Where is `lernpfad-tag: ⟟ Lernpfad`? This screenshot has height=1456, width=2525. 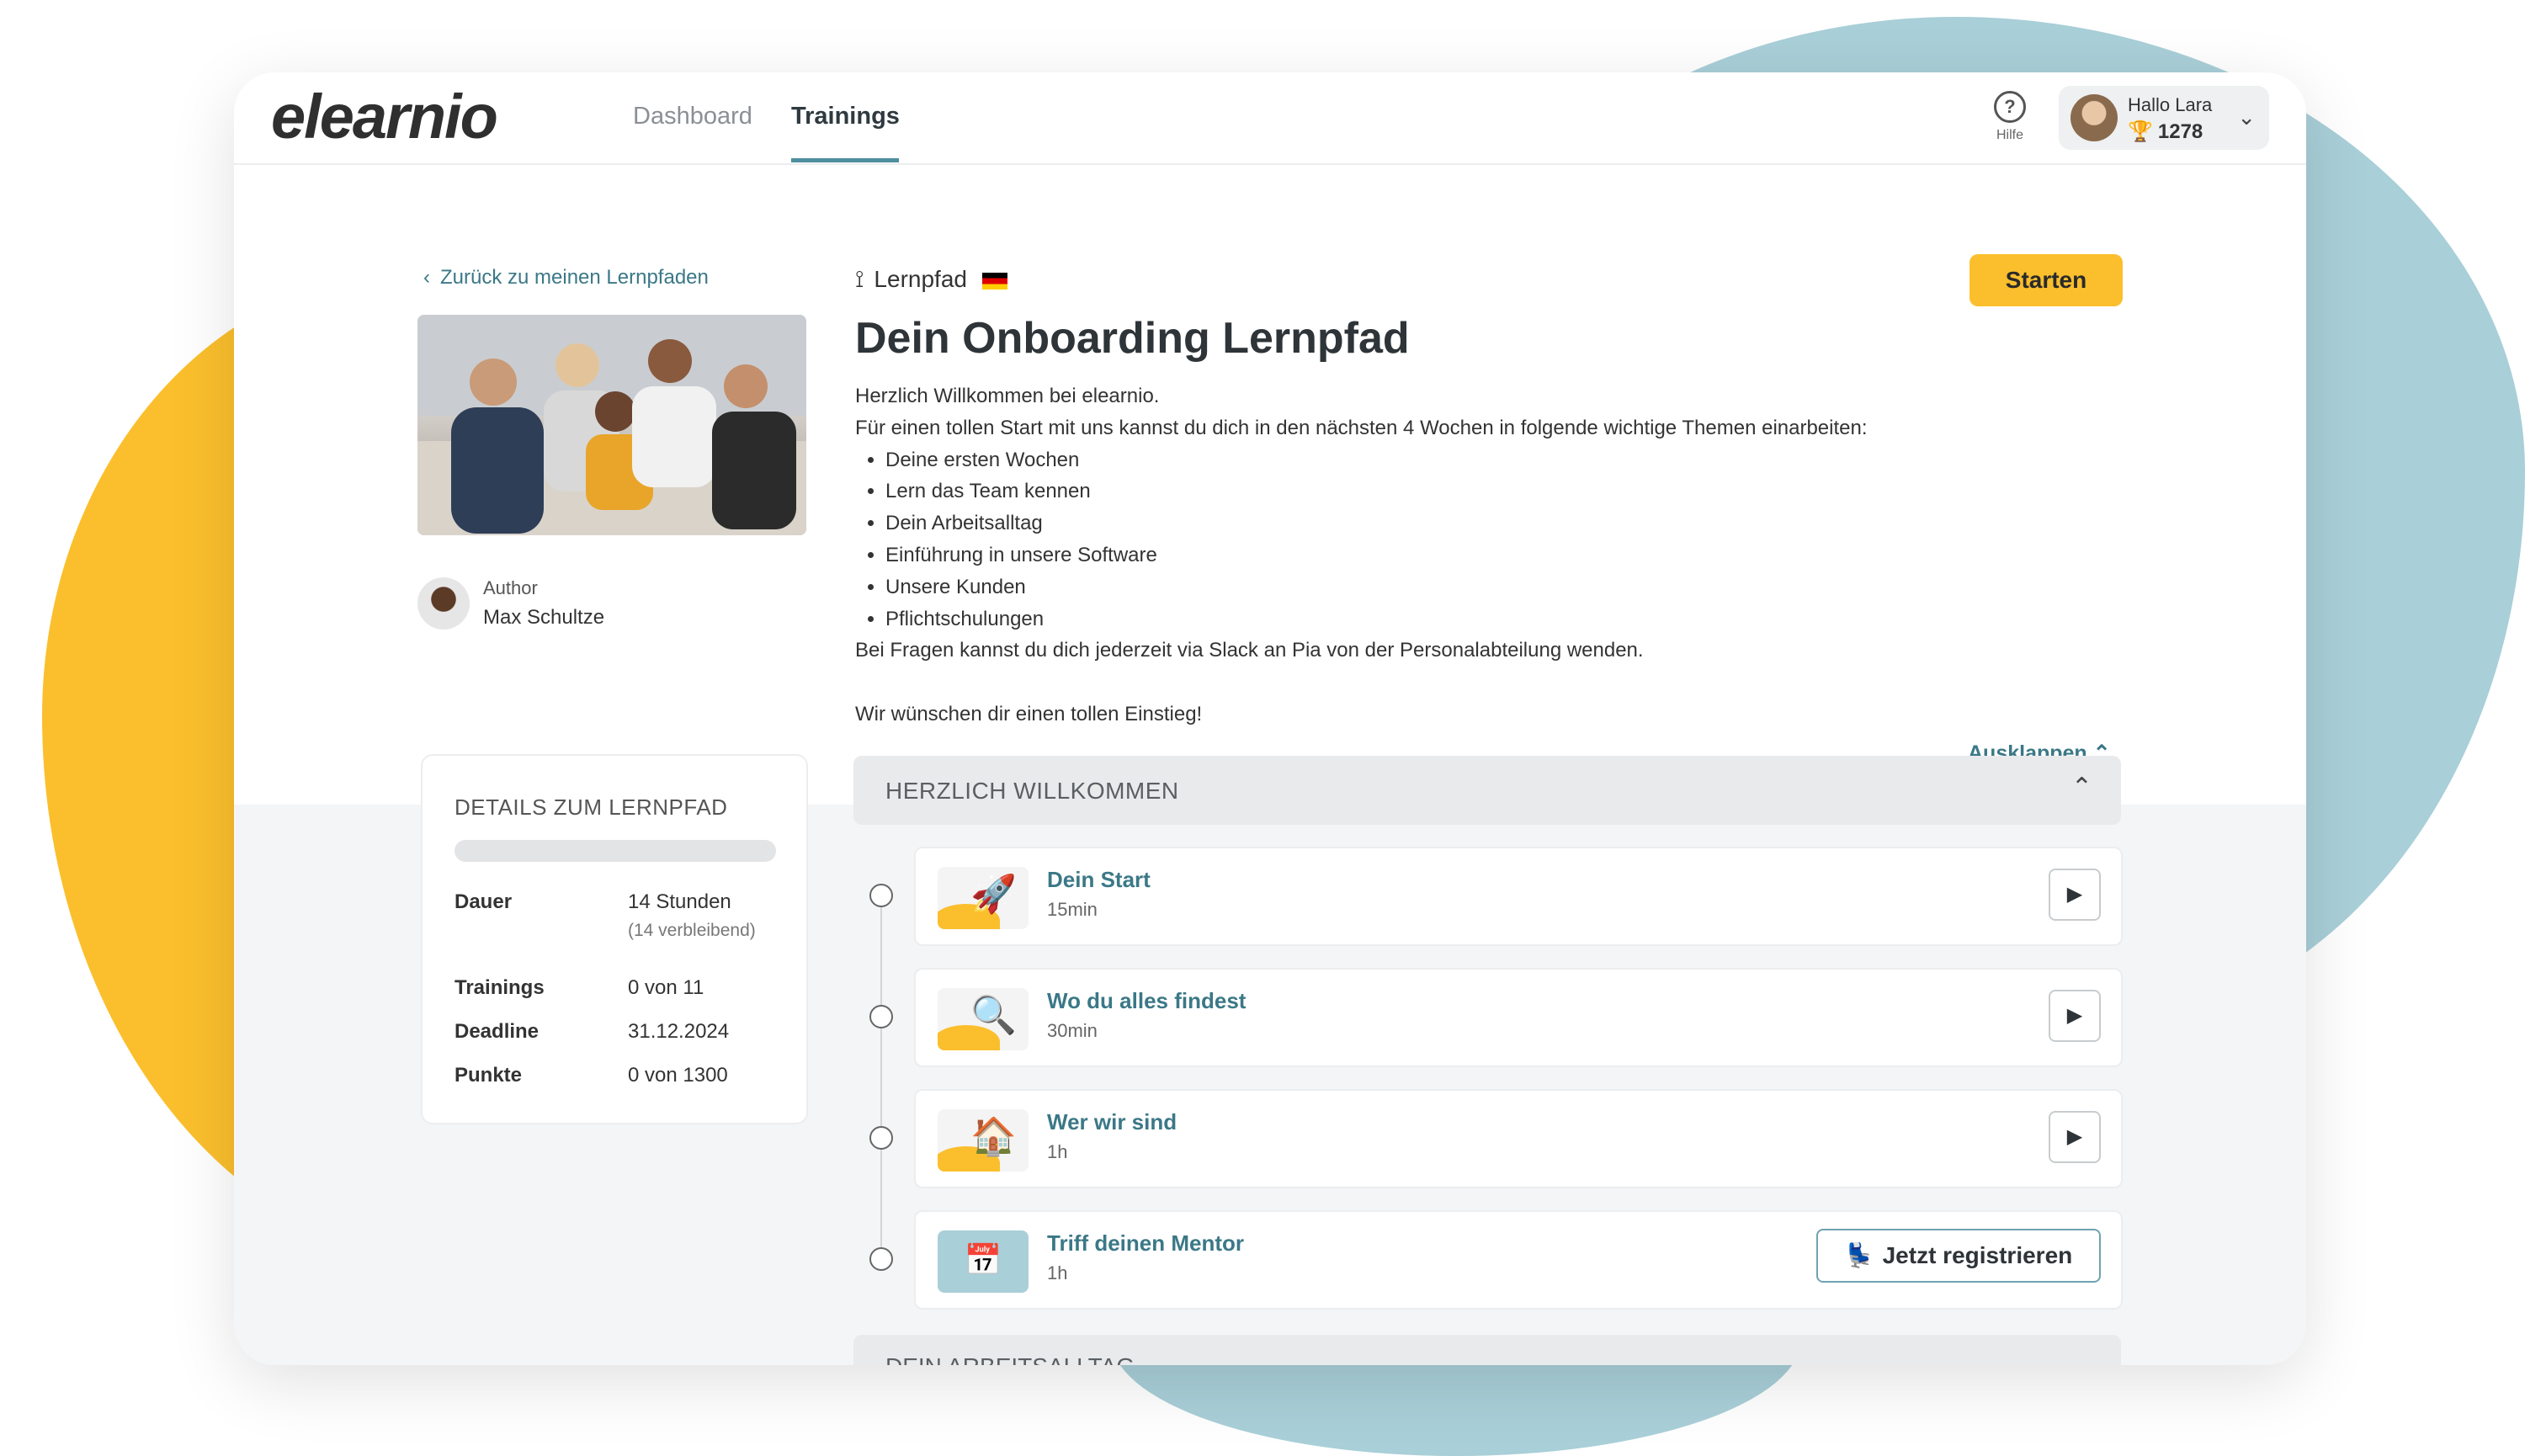 lernpfad-tag: ⟟ Lernpfad is located at coordinates (931, 280).